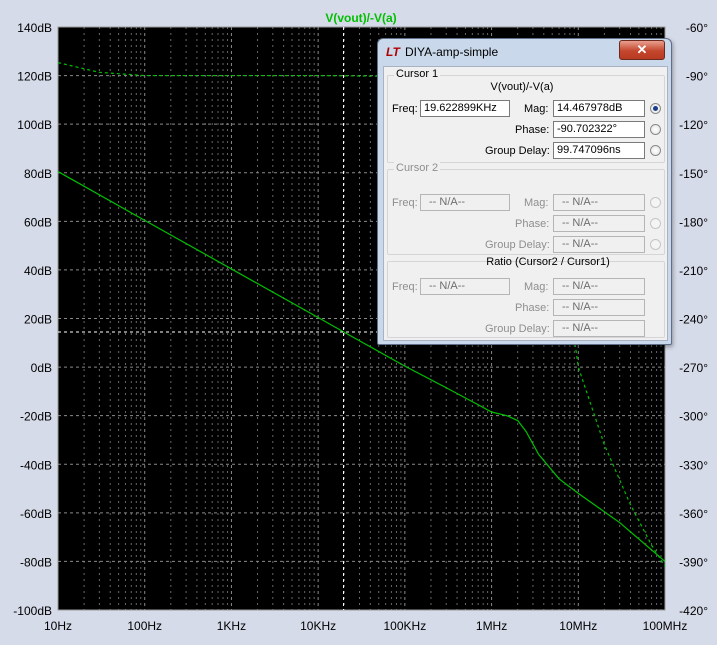 Image resolution: width=717 pixels, height=645 pixels. Describe the element at coordinates (655, 108) in the screenshot. I see `cursor1-mag-radio` at that location.